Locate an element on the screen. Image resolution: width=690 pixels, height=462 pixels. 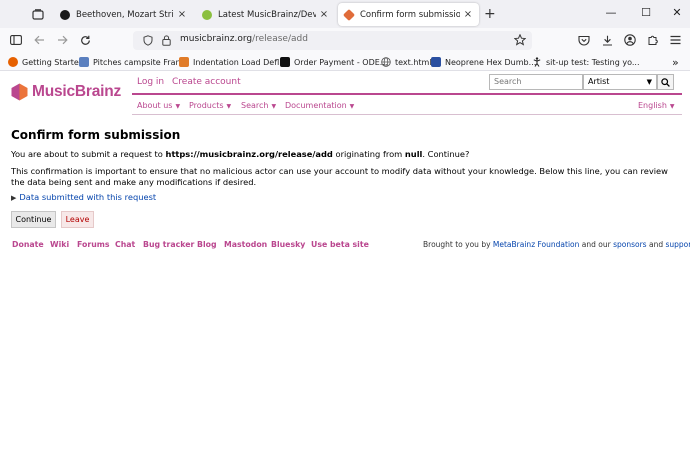
submitted-data-toggle: ▶ Data submitted with this request is located at coordinates (83, 197).